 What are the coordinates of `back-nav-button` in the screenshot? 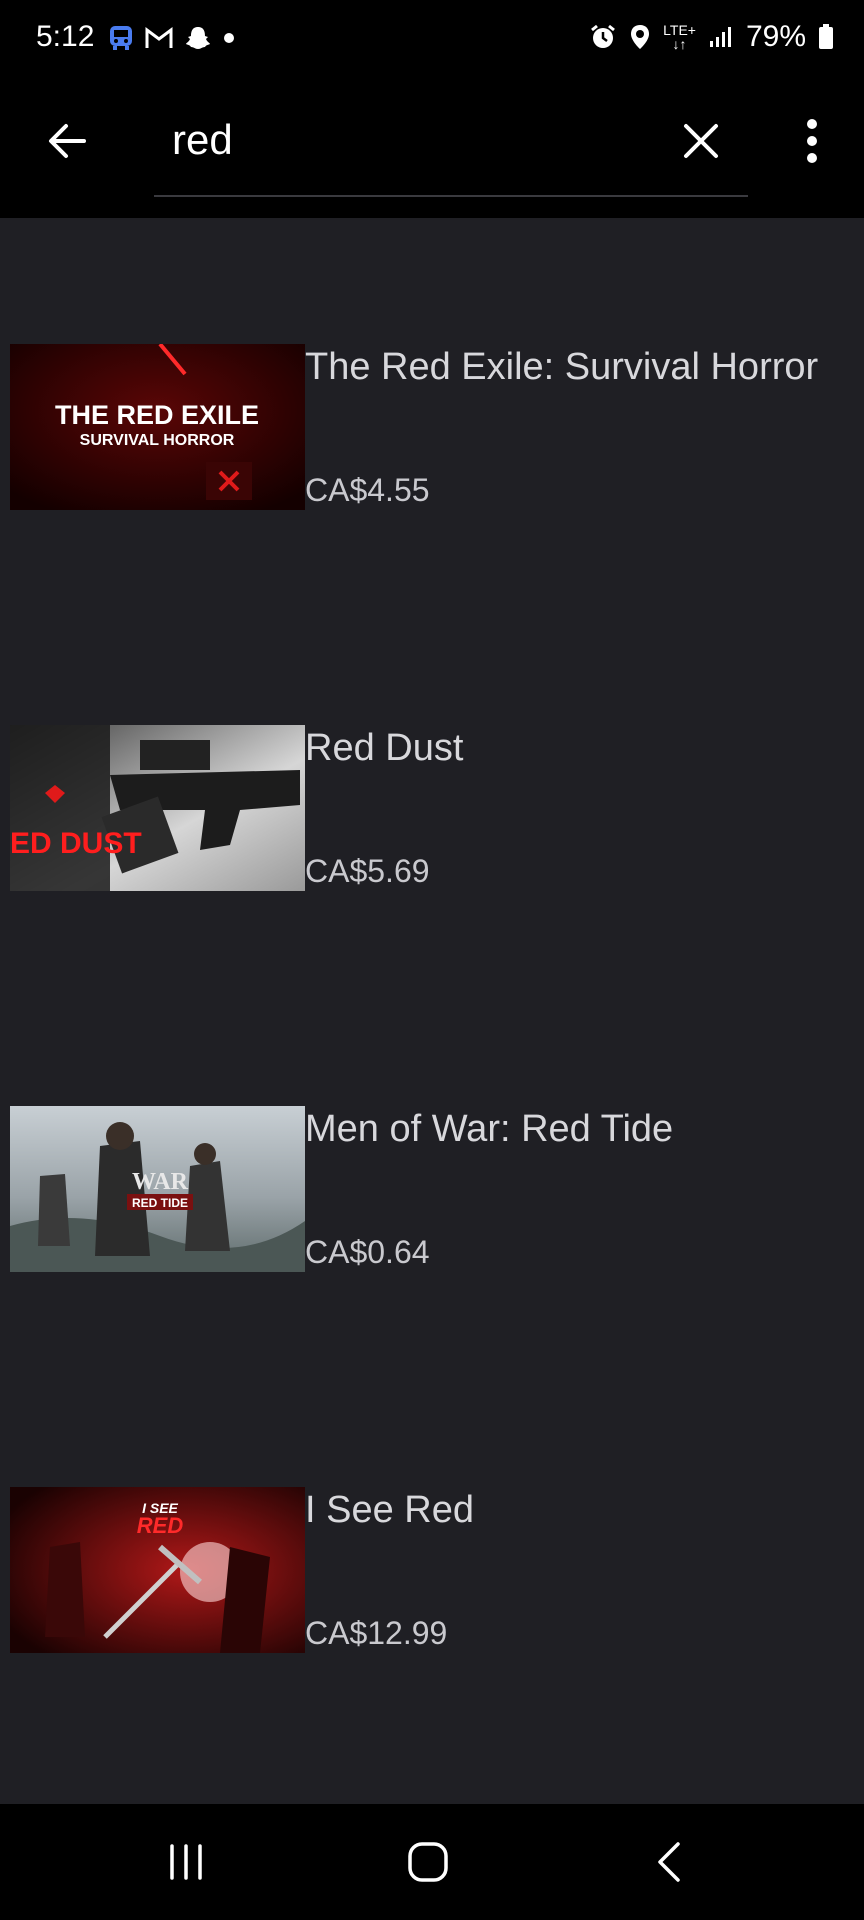 It's located at (670, 1862).